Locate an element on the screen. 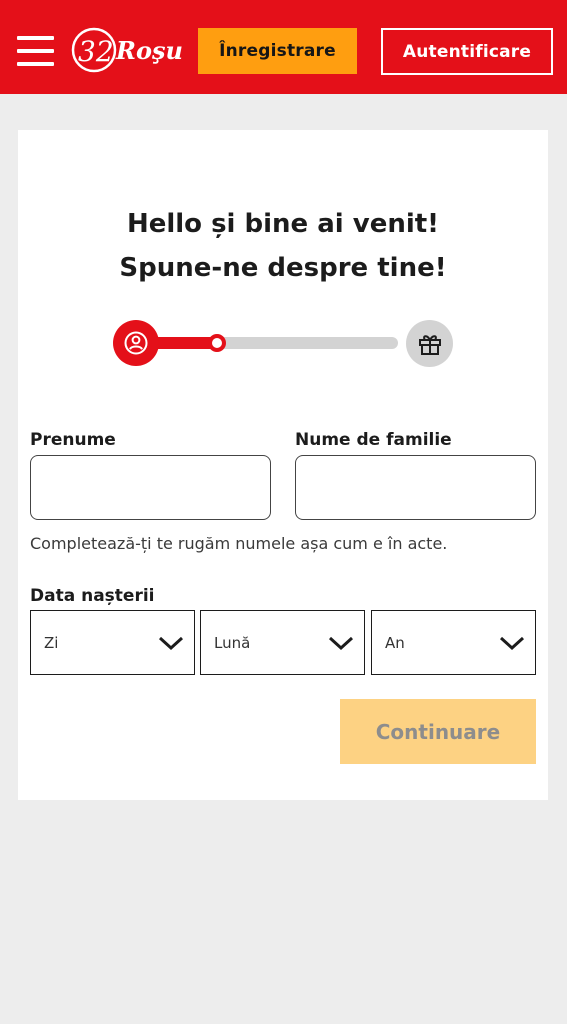 Image resolution: width=567 pixels, height=1024 pixels. progress-knob is located at coordinates (217, 343).